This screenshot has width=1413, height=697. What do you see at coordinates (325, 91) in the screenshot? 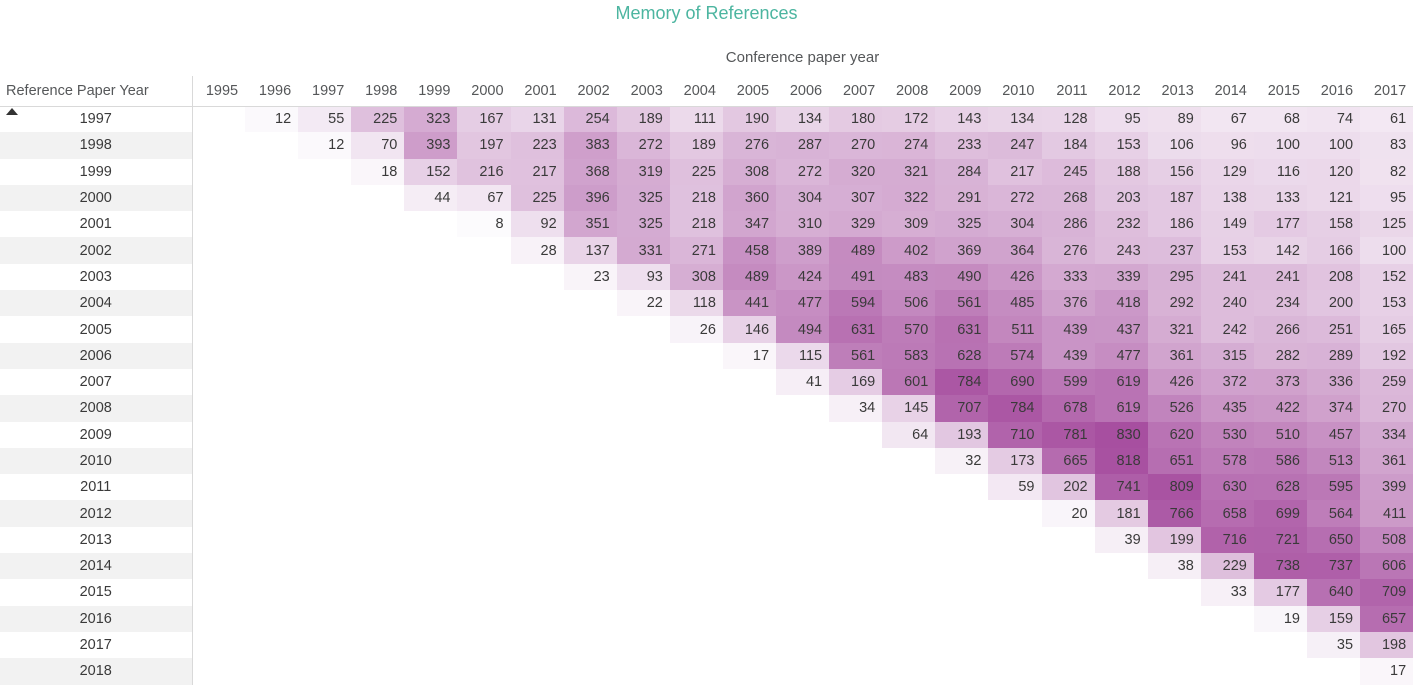
I see `column-header-1997: 1997` at bounding box center [325, 91].